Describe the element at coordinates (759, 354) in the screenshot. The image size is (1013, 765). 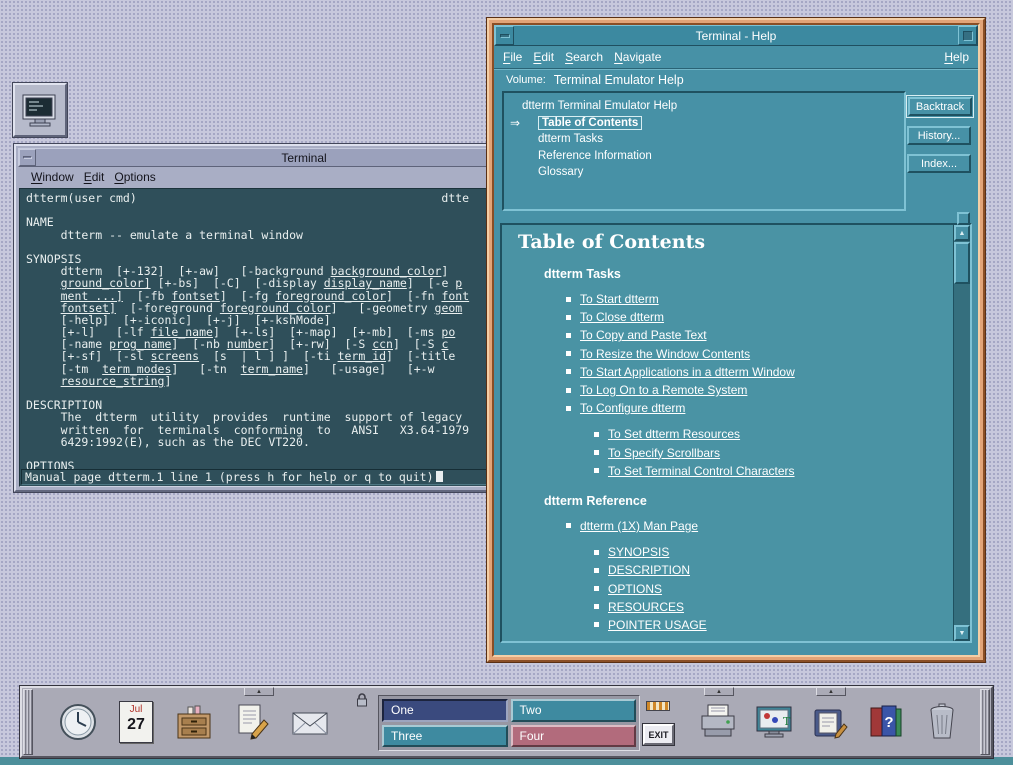
I see `help-link: To Resize the Window Contents` at that location.